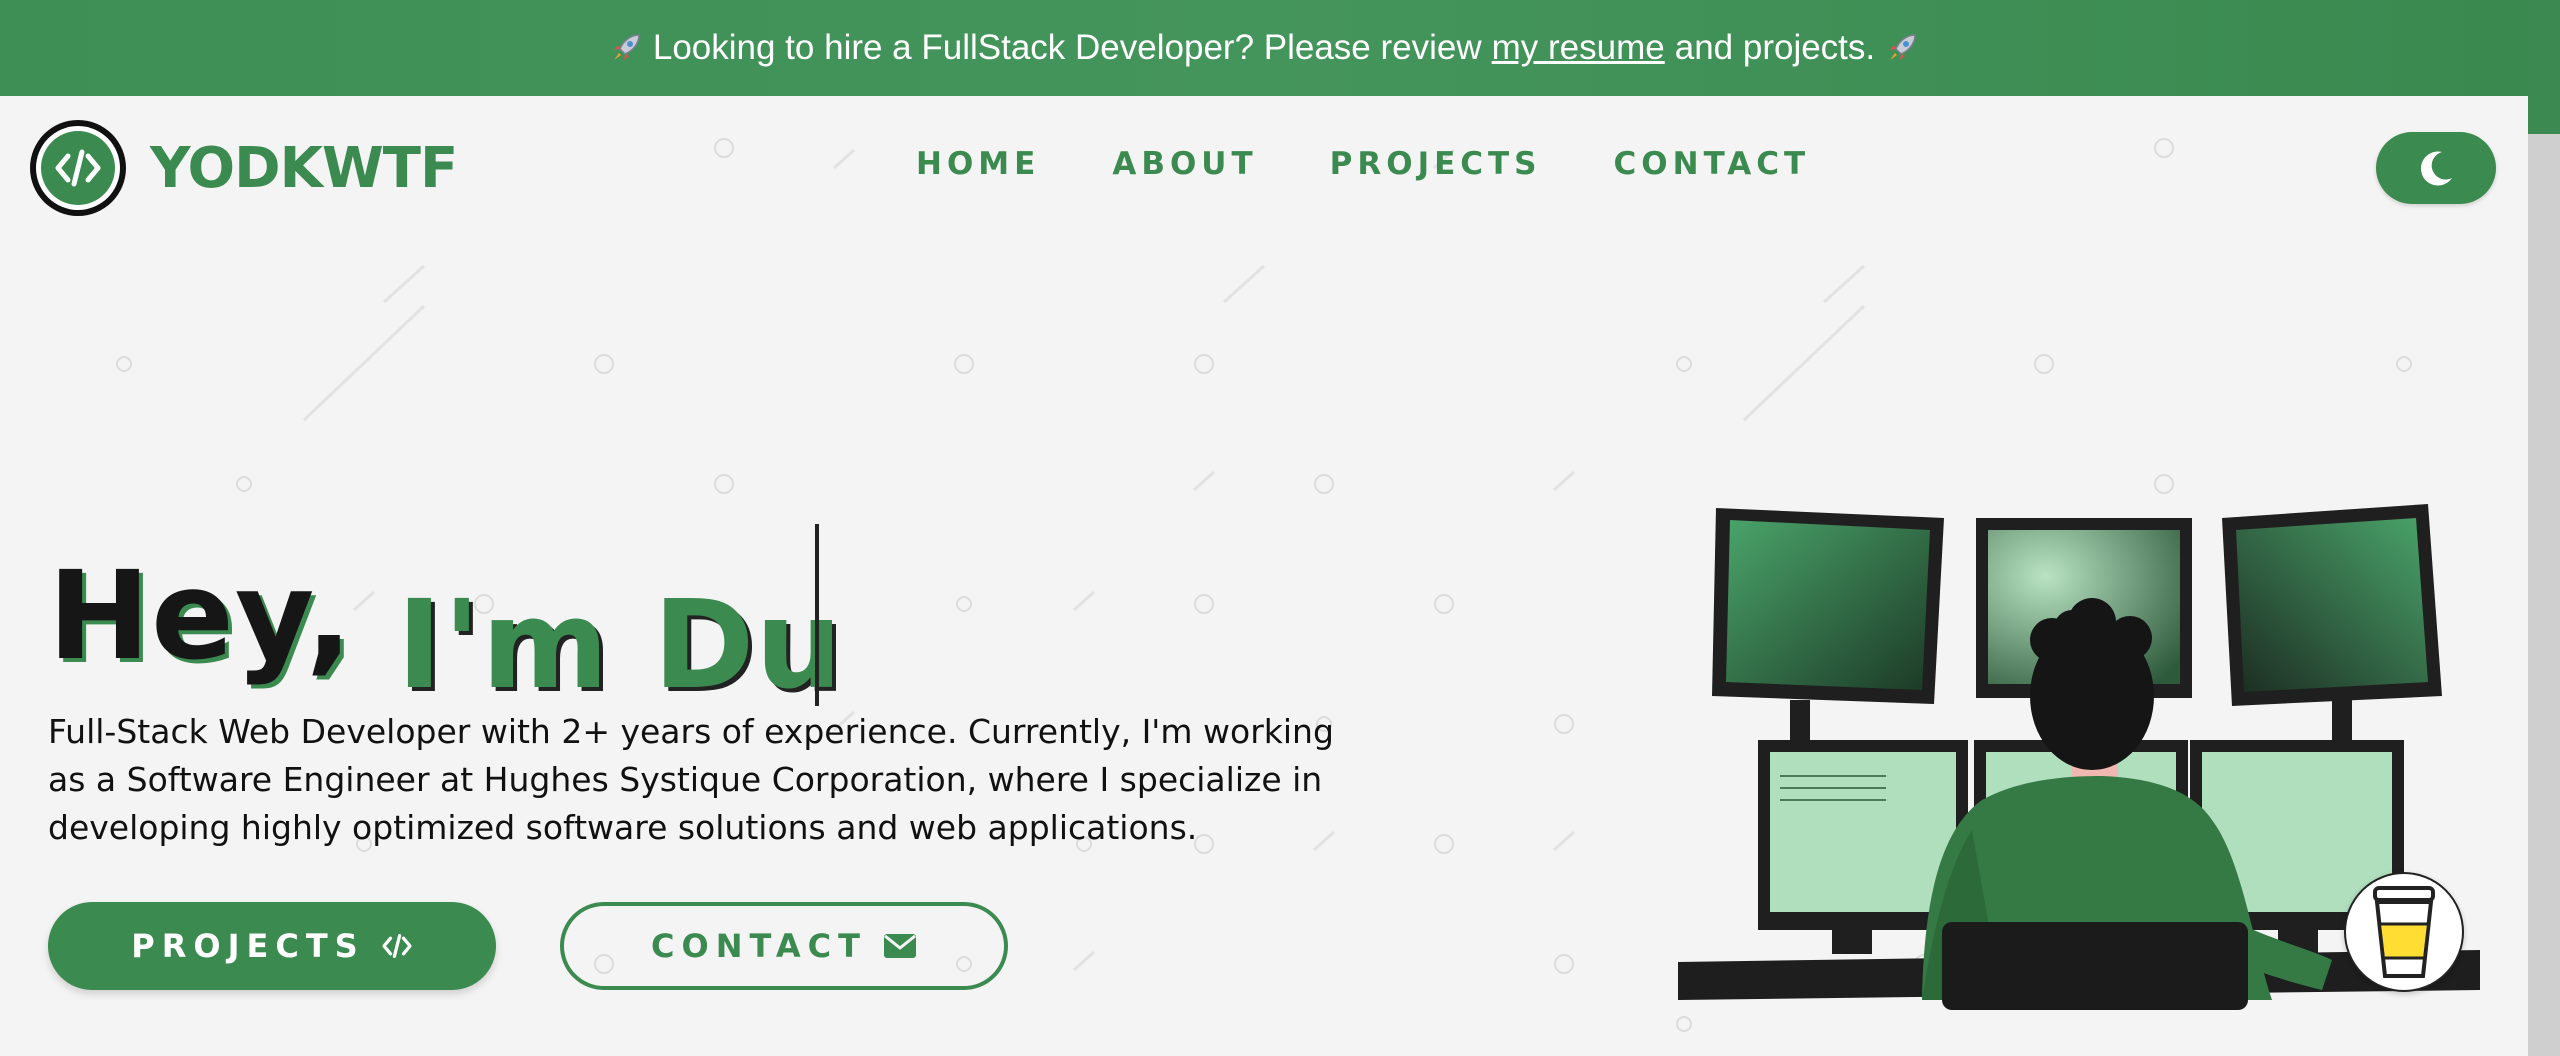 Image resolution: width=2560 pixels, height=1056 pixels. I want to click on scrollbar-track, so click(2544, 528).